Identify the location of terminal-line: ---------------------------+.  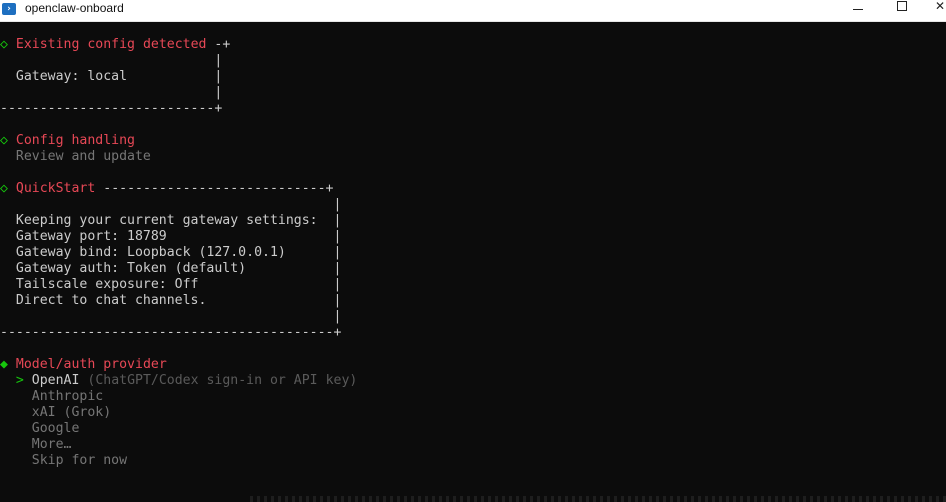
(111, 108).